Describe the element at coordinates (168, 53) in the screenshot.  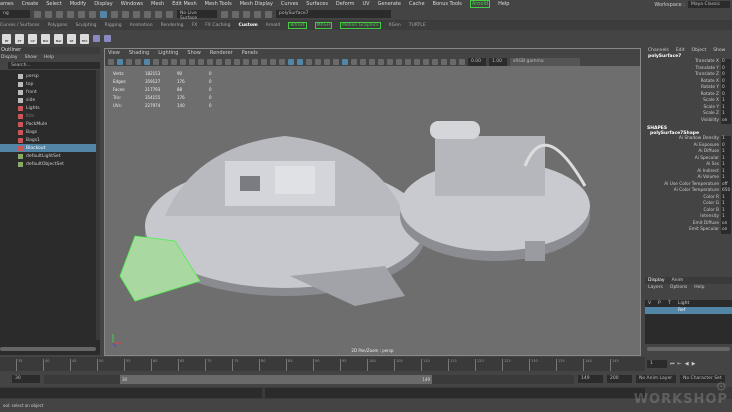
I see `viewport-menu-lighting: Lighting` at that location.